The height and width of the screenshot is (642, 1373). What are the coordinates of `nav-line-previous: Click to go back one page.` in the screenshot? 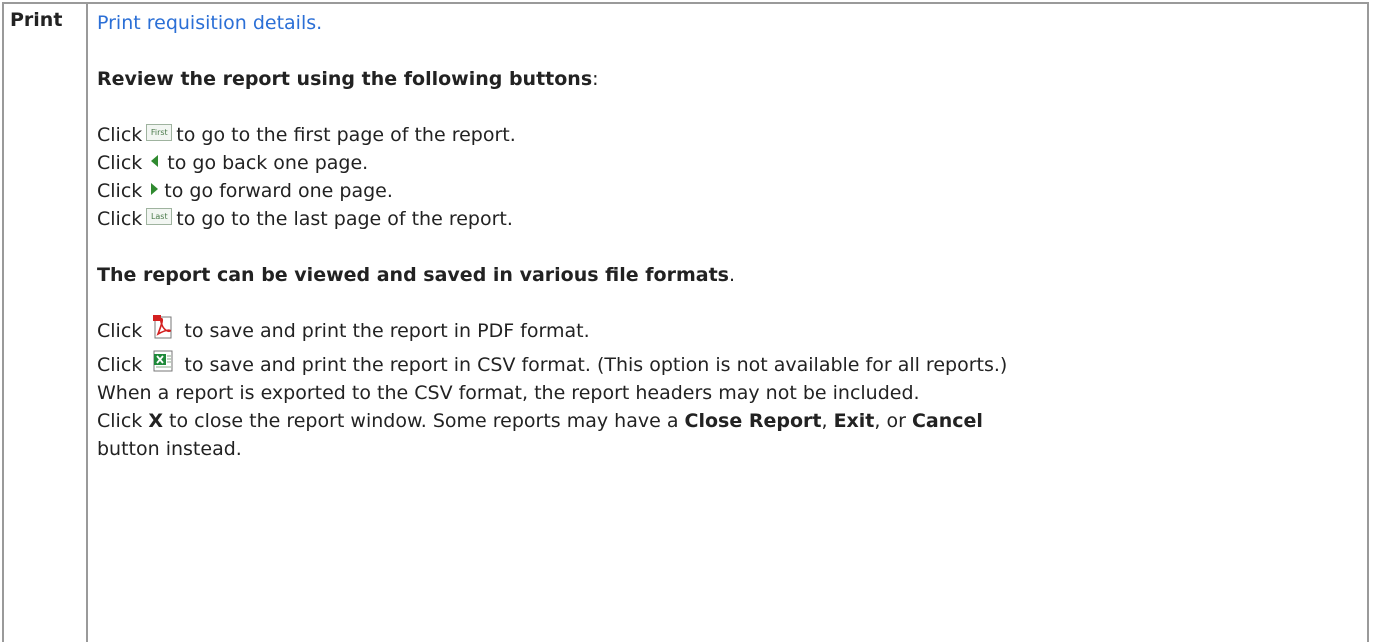 It's located at (233, 163).